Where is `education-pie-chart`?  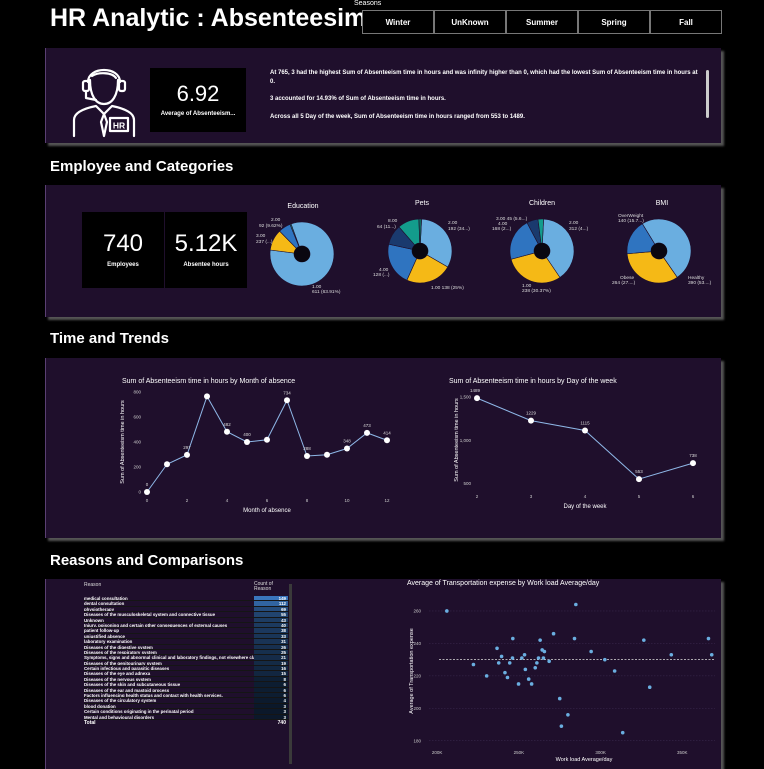
education-pie-chart is located at coordinates (302, 254).